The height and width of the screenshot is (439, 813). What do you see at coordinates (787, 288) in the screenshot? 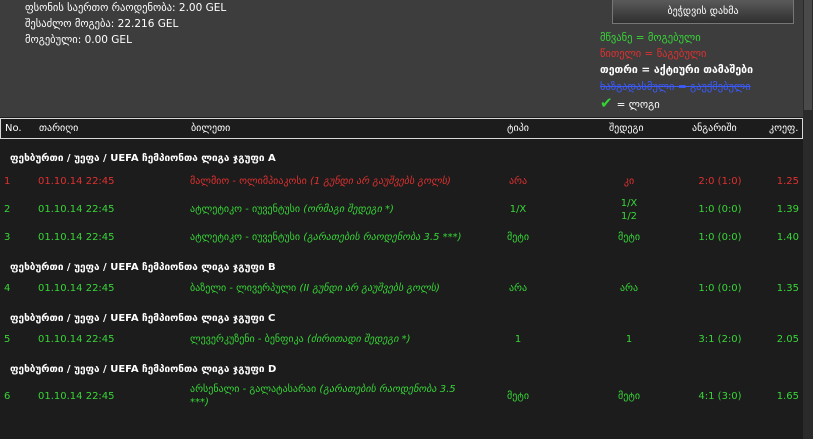
I see `row-odds: 1.35` at bounding box center [787, 288].